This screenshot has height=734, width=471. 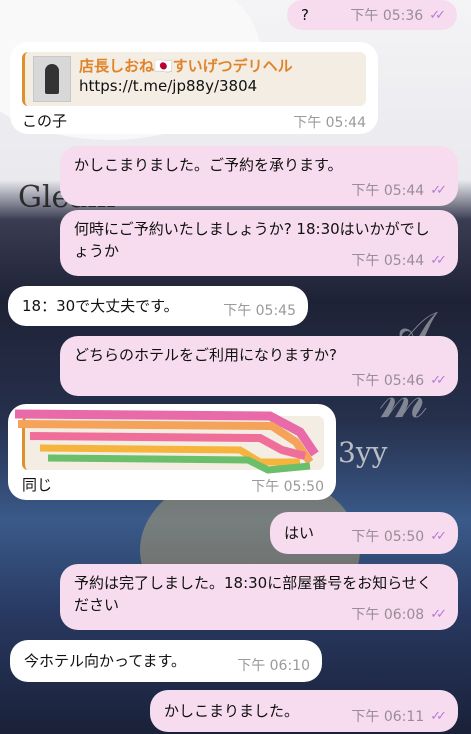 I want to click on message-meta: 下午 05:50 ✓✓, so click(x=399, y=536).